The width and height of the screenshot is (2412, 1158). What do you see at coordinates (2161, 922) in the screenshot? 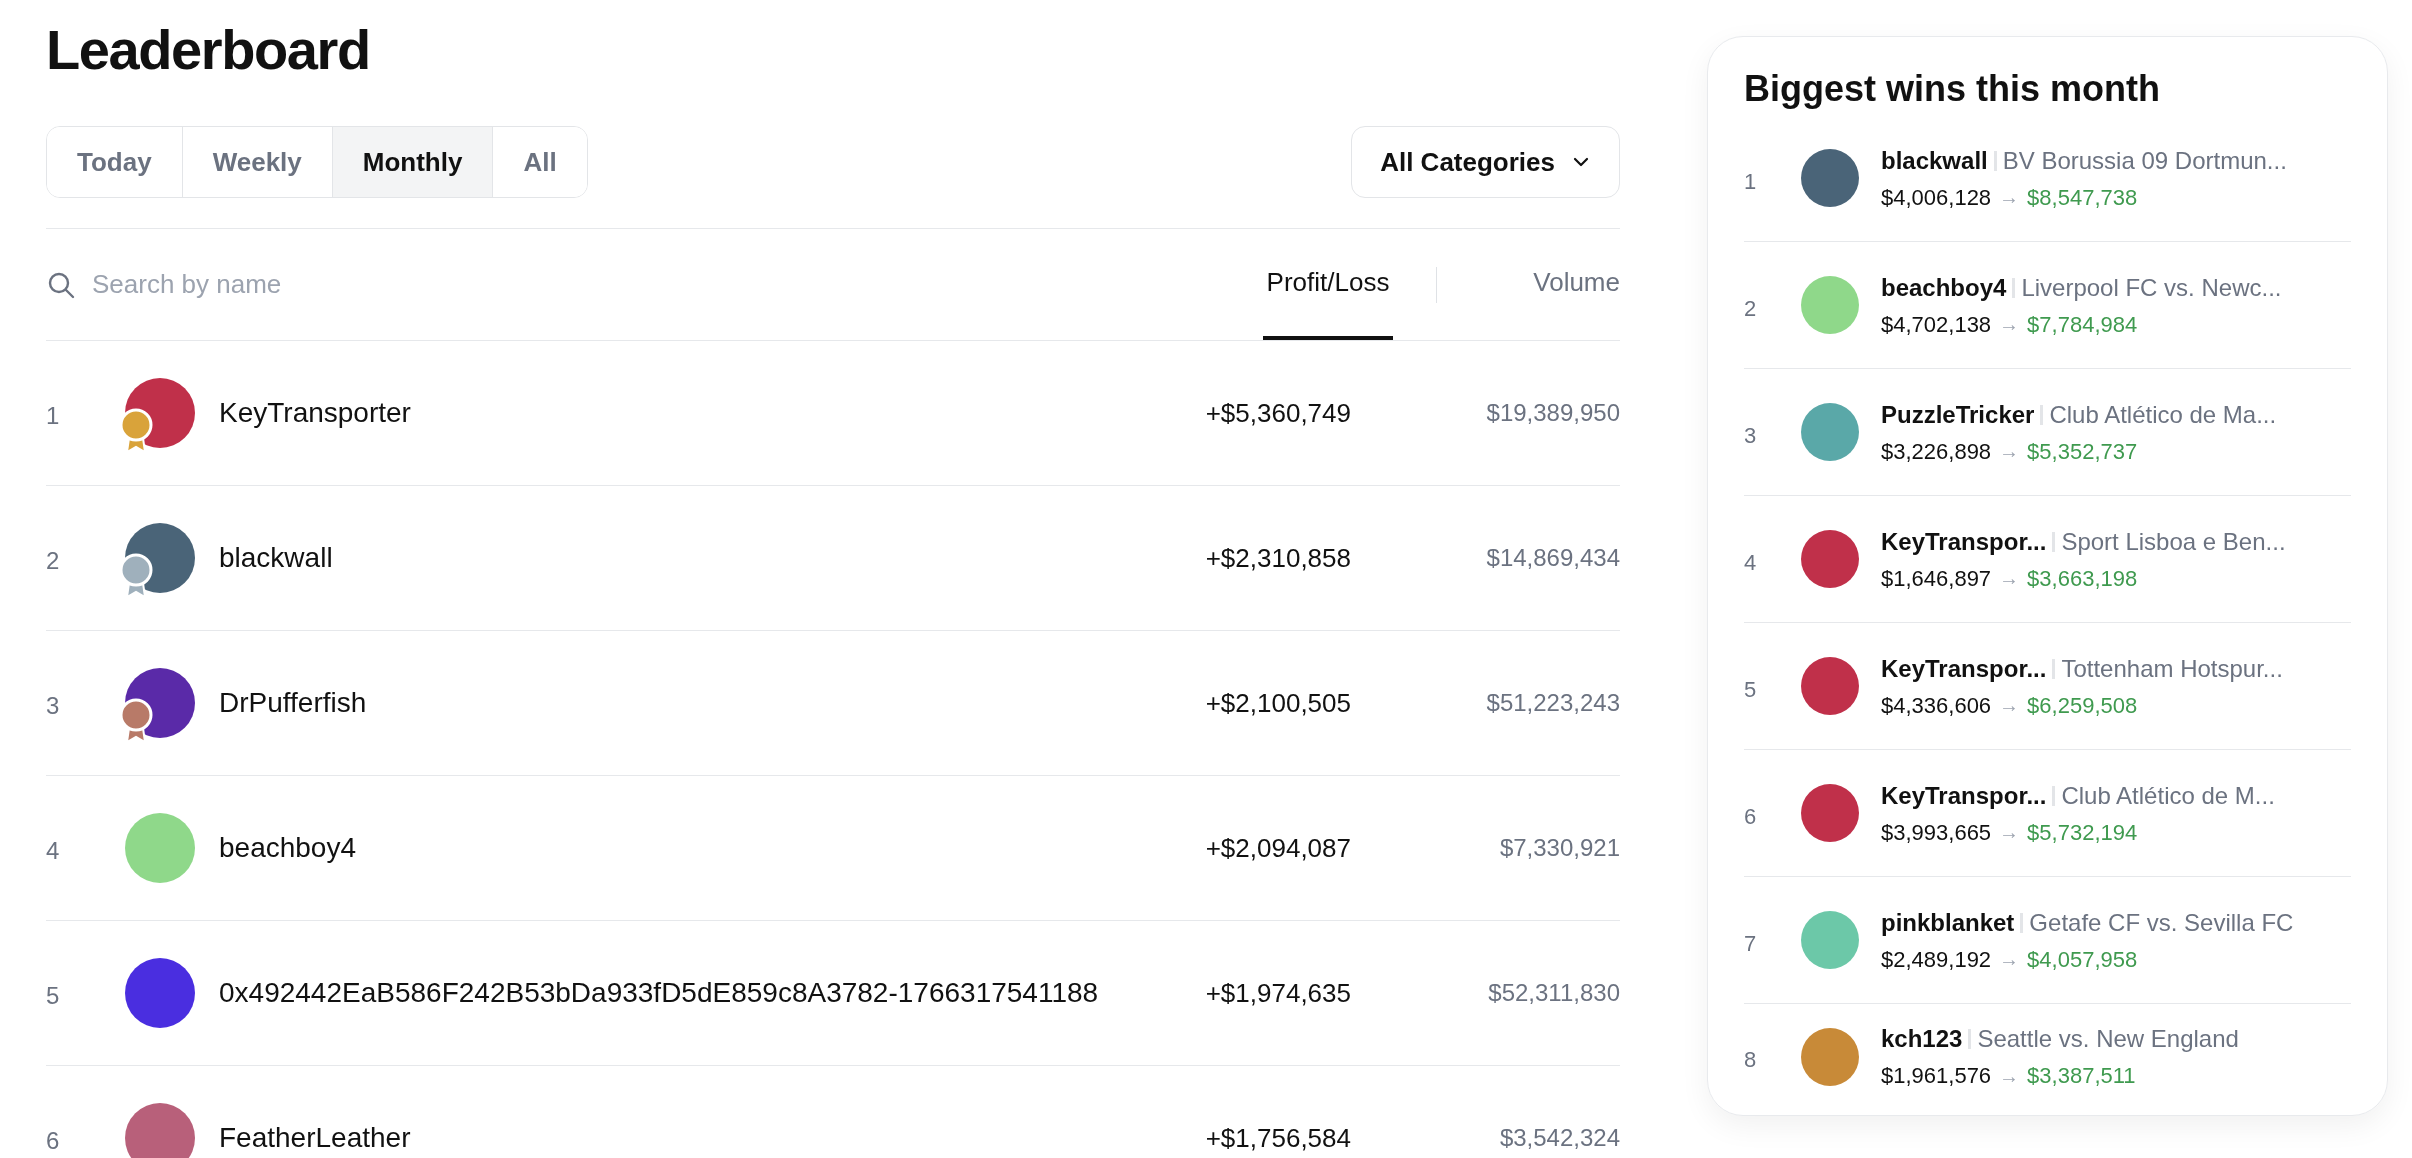
I see `market-name: Getafe CF vs. Sevilla FC` at bounding box center [2161, 922].